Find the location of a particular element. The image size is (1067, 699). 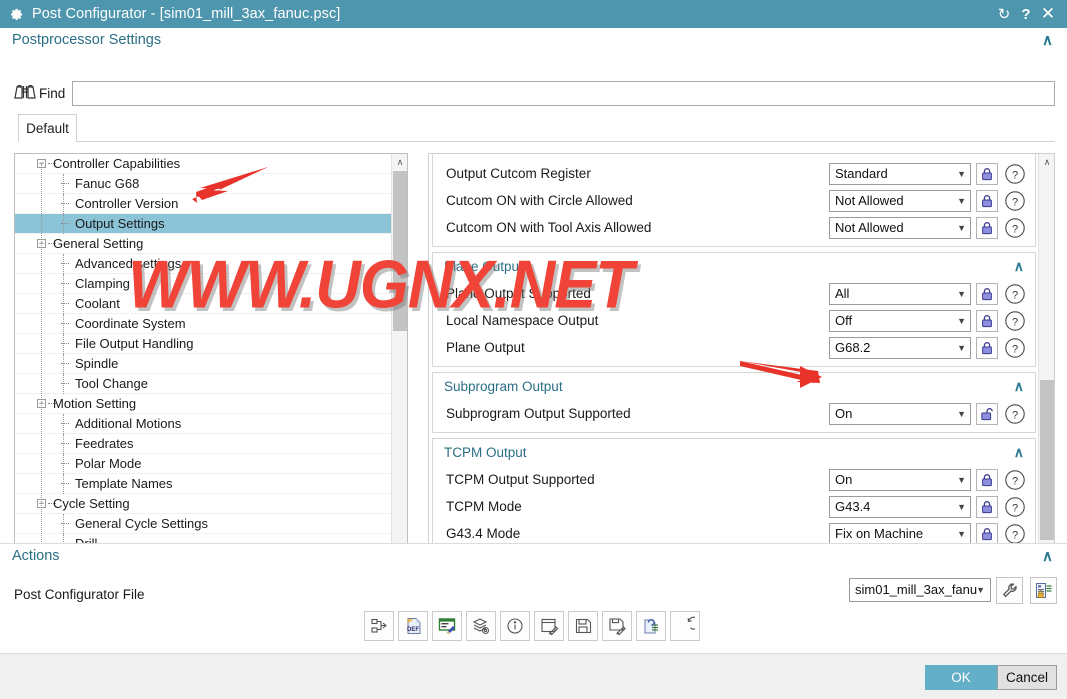

cancel-button: Cancel is located at coordinates (1027, 677).